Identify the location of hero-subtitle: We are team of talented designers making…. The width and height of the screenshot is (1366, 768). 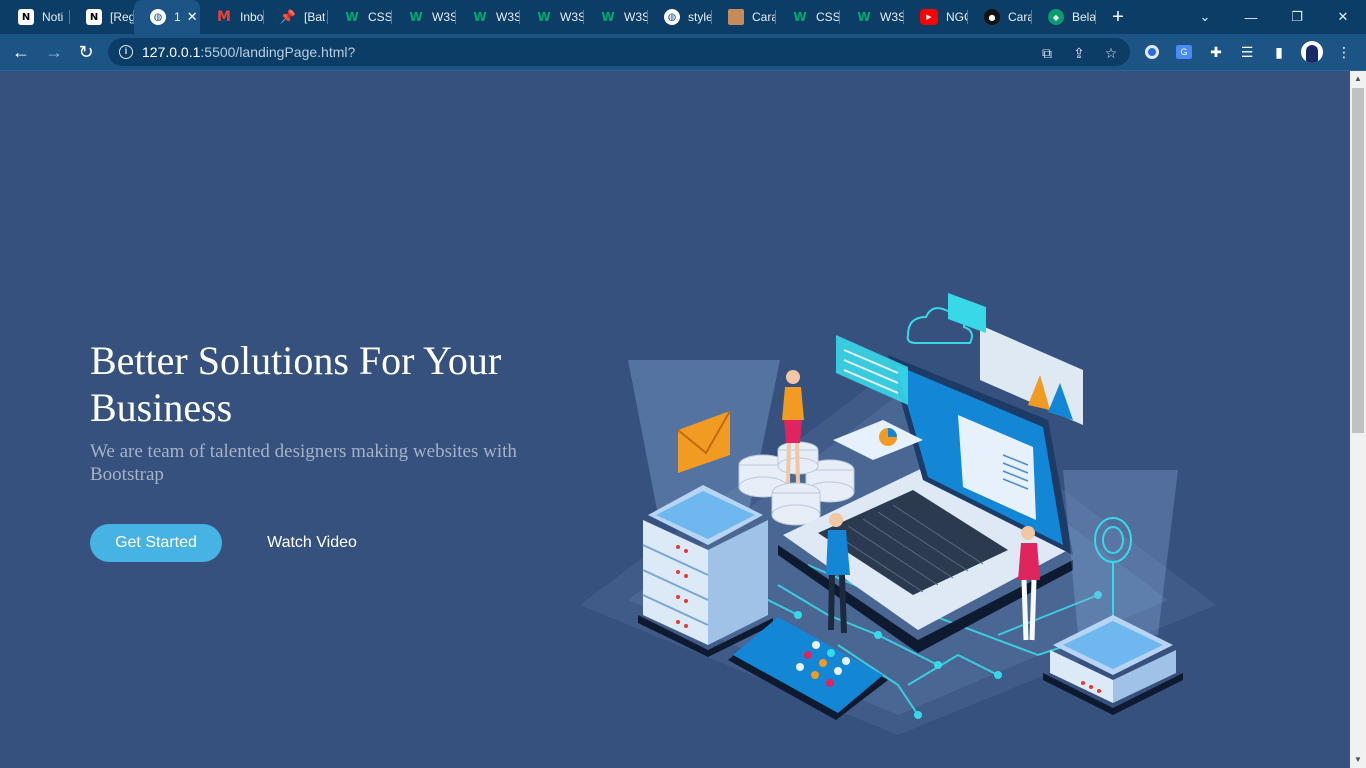
(303, 463).